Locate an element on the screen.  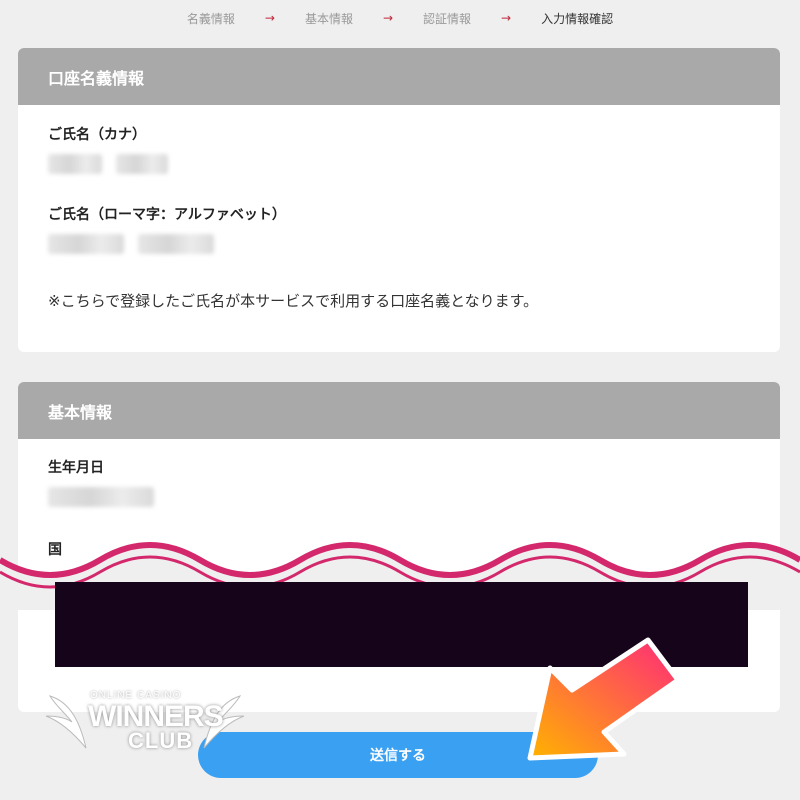
birthdate-label: 生年月日 is located at coordinates (76, 468).